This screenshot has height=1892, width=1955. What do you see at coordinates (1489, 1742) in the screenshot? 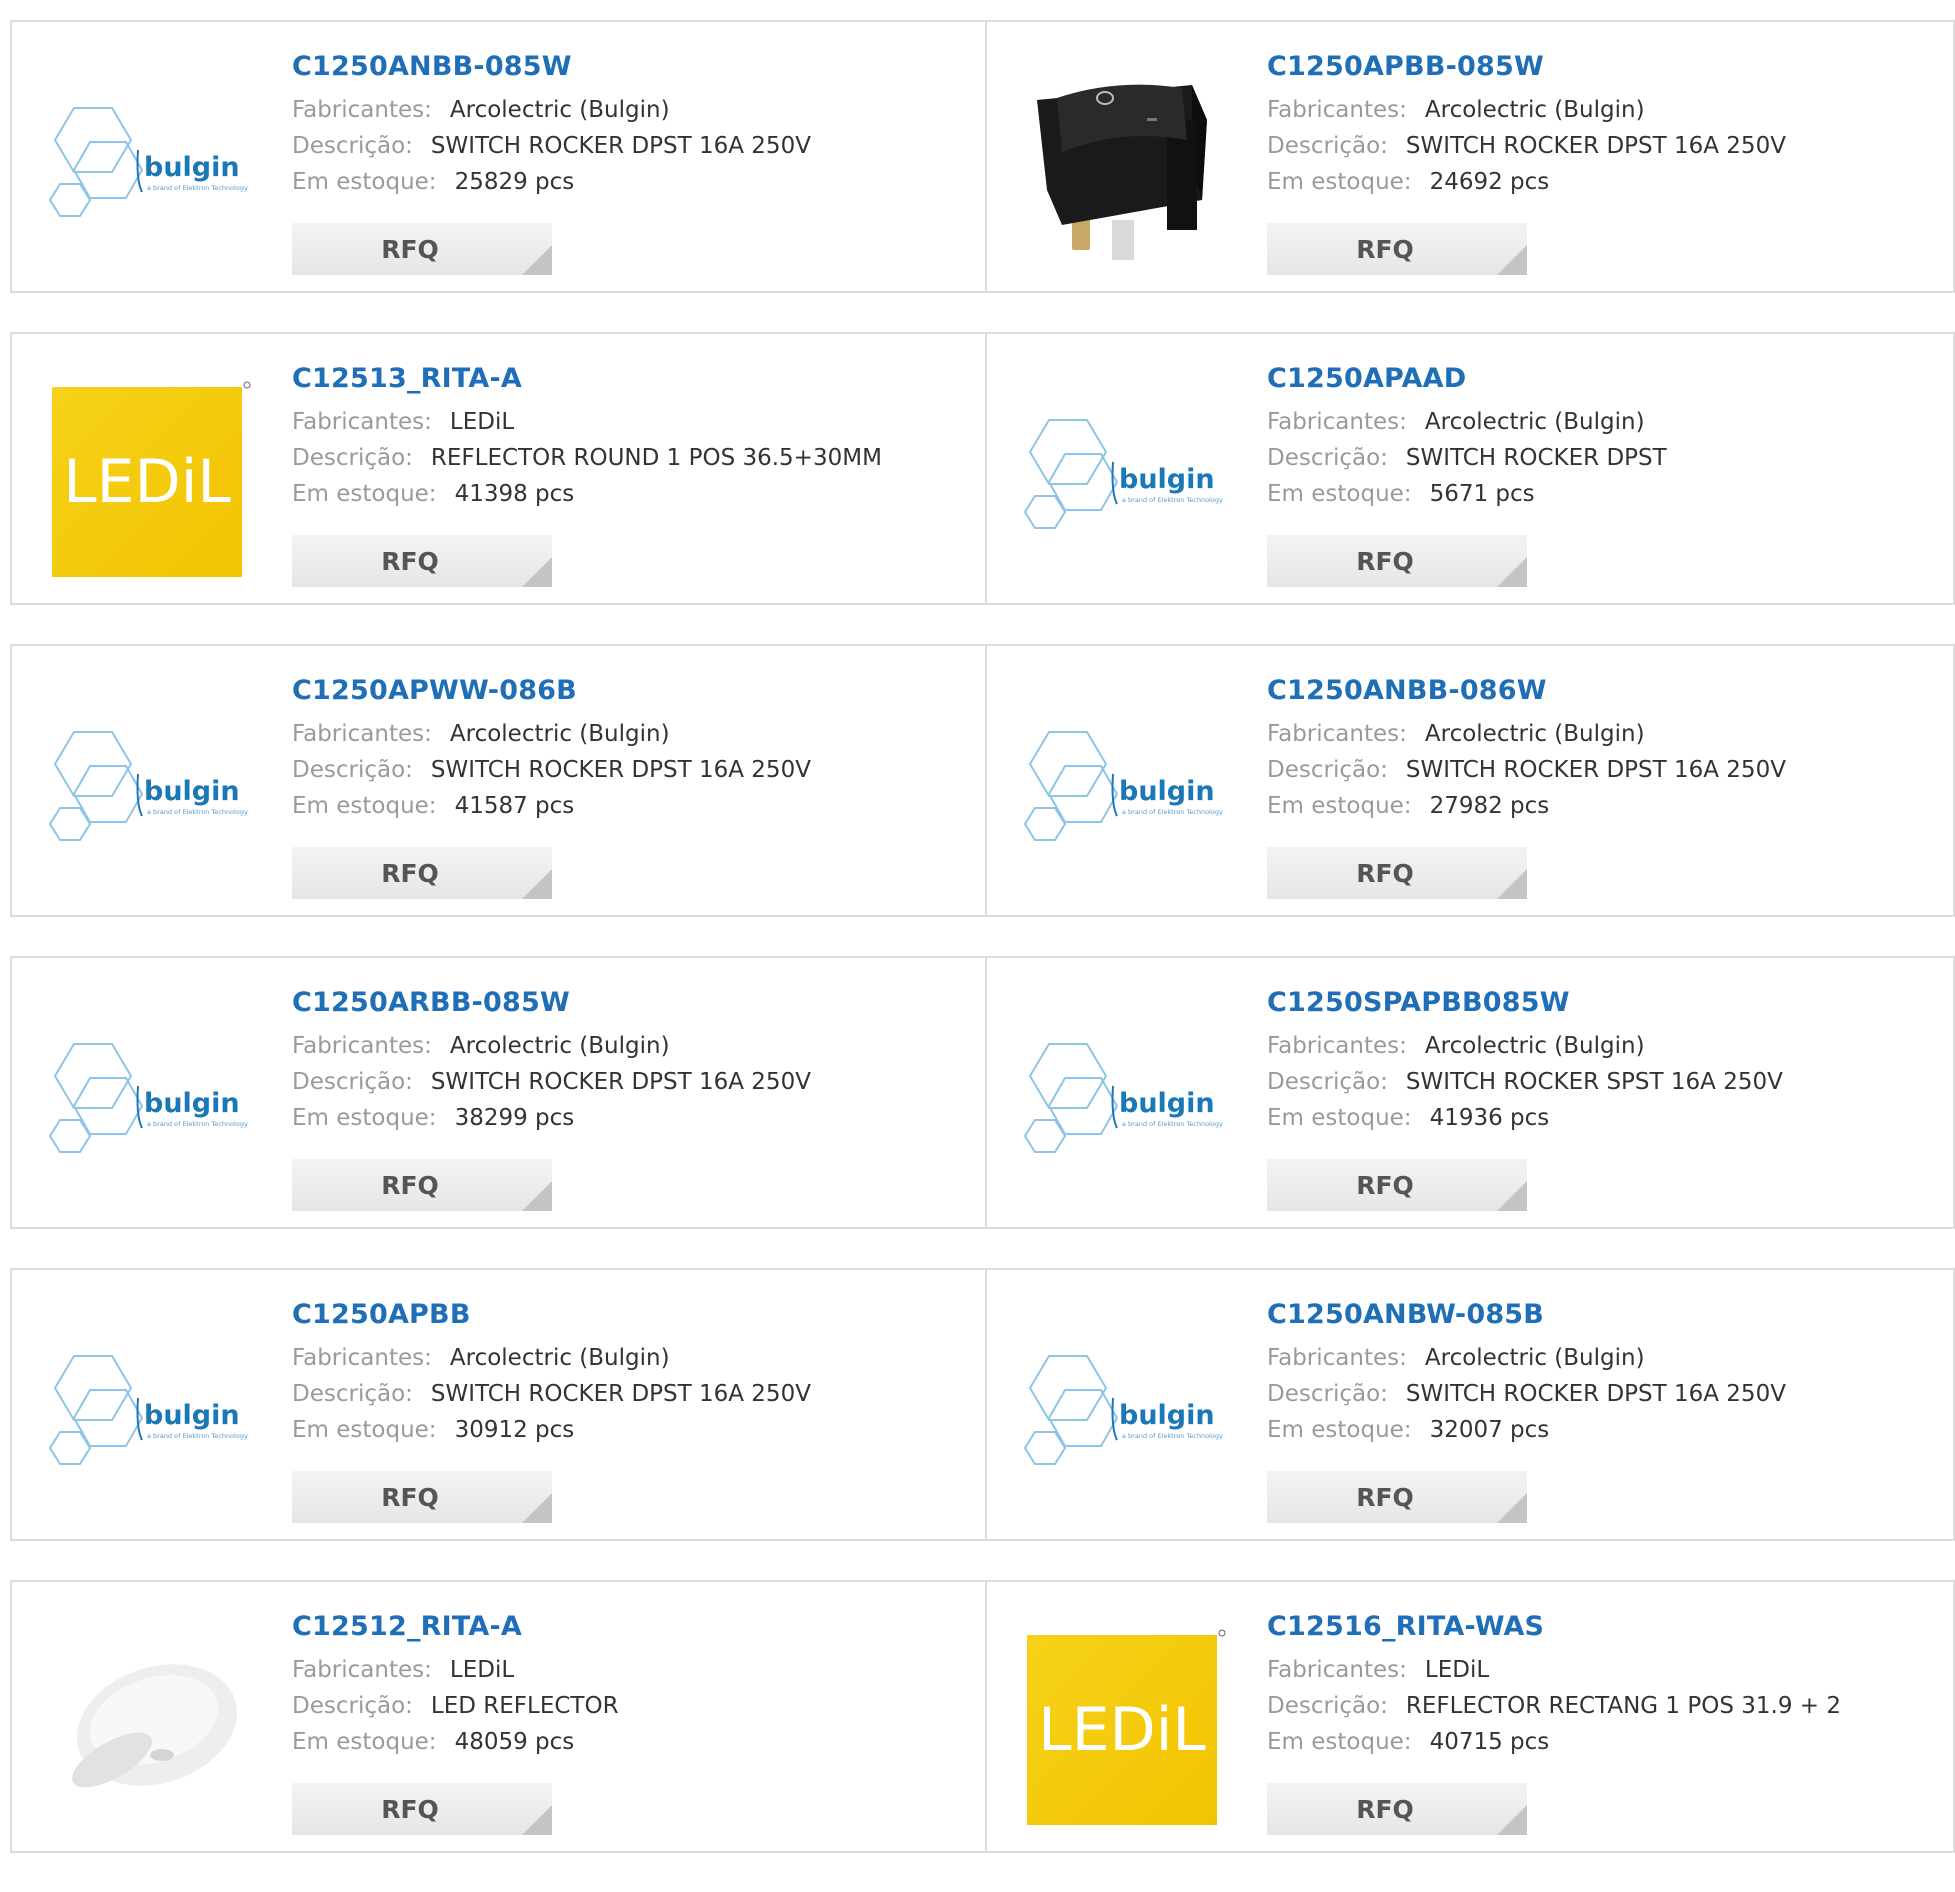
I see `stock-value: 40715 pcs` at bounding box center [1489, 1742].